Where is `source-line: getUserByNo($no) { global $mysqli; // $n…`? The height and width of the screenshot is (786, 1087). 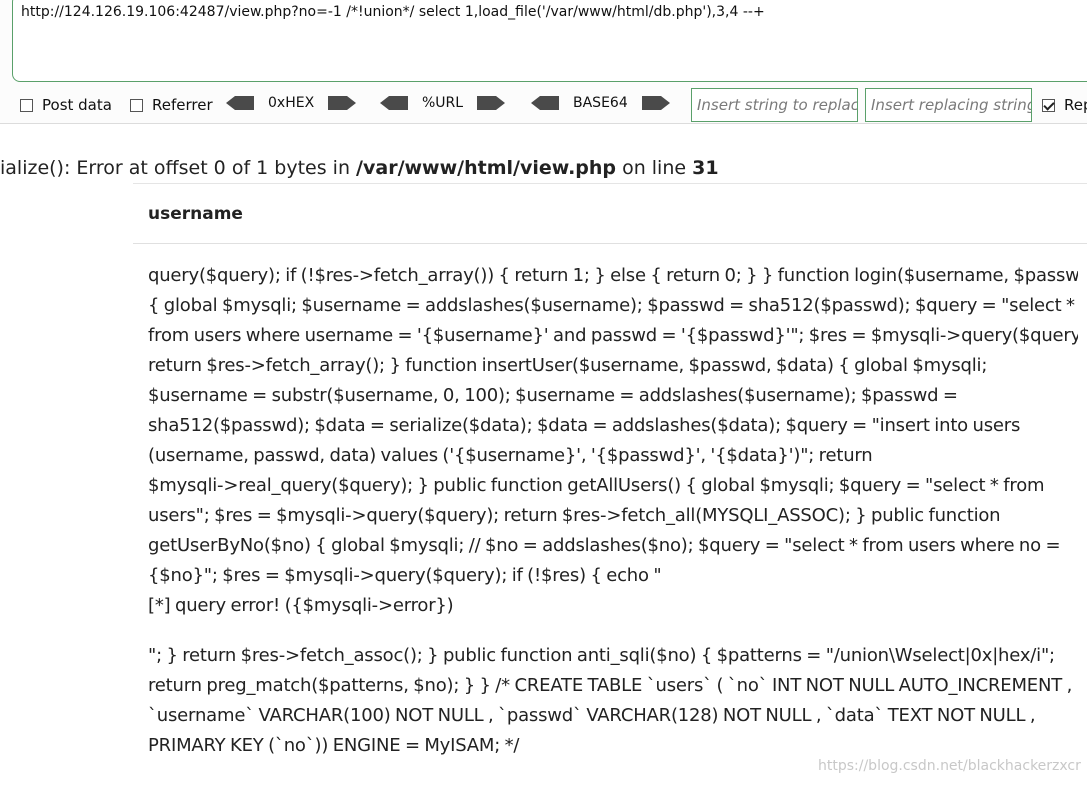
source-line: getUserByNo($no) { global $mysqli; // $n… is located at coordinates (604, 545).